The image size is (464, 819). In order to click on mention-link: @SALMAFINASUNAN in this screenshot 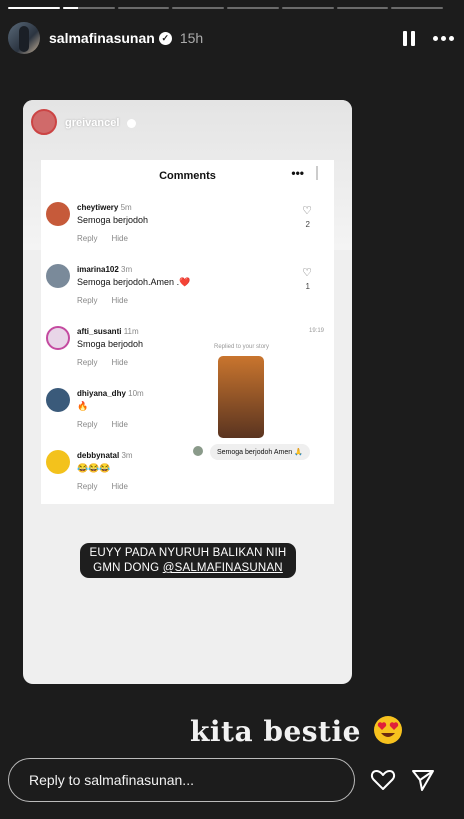, I will do `click(223, 568)`.